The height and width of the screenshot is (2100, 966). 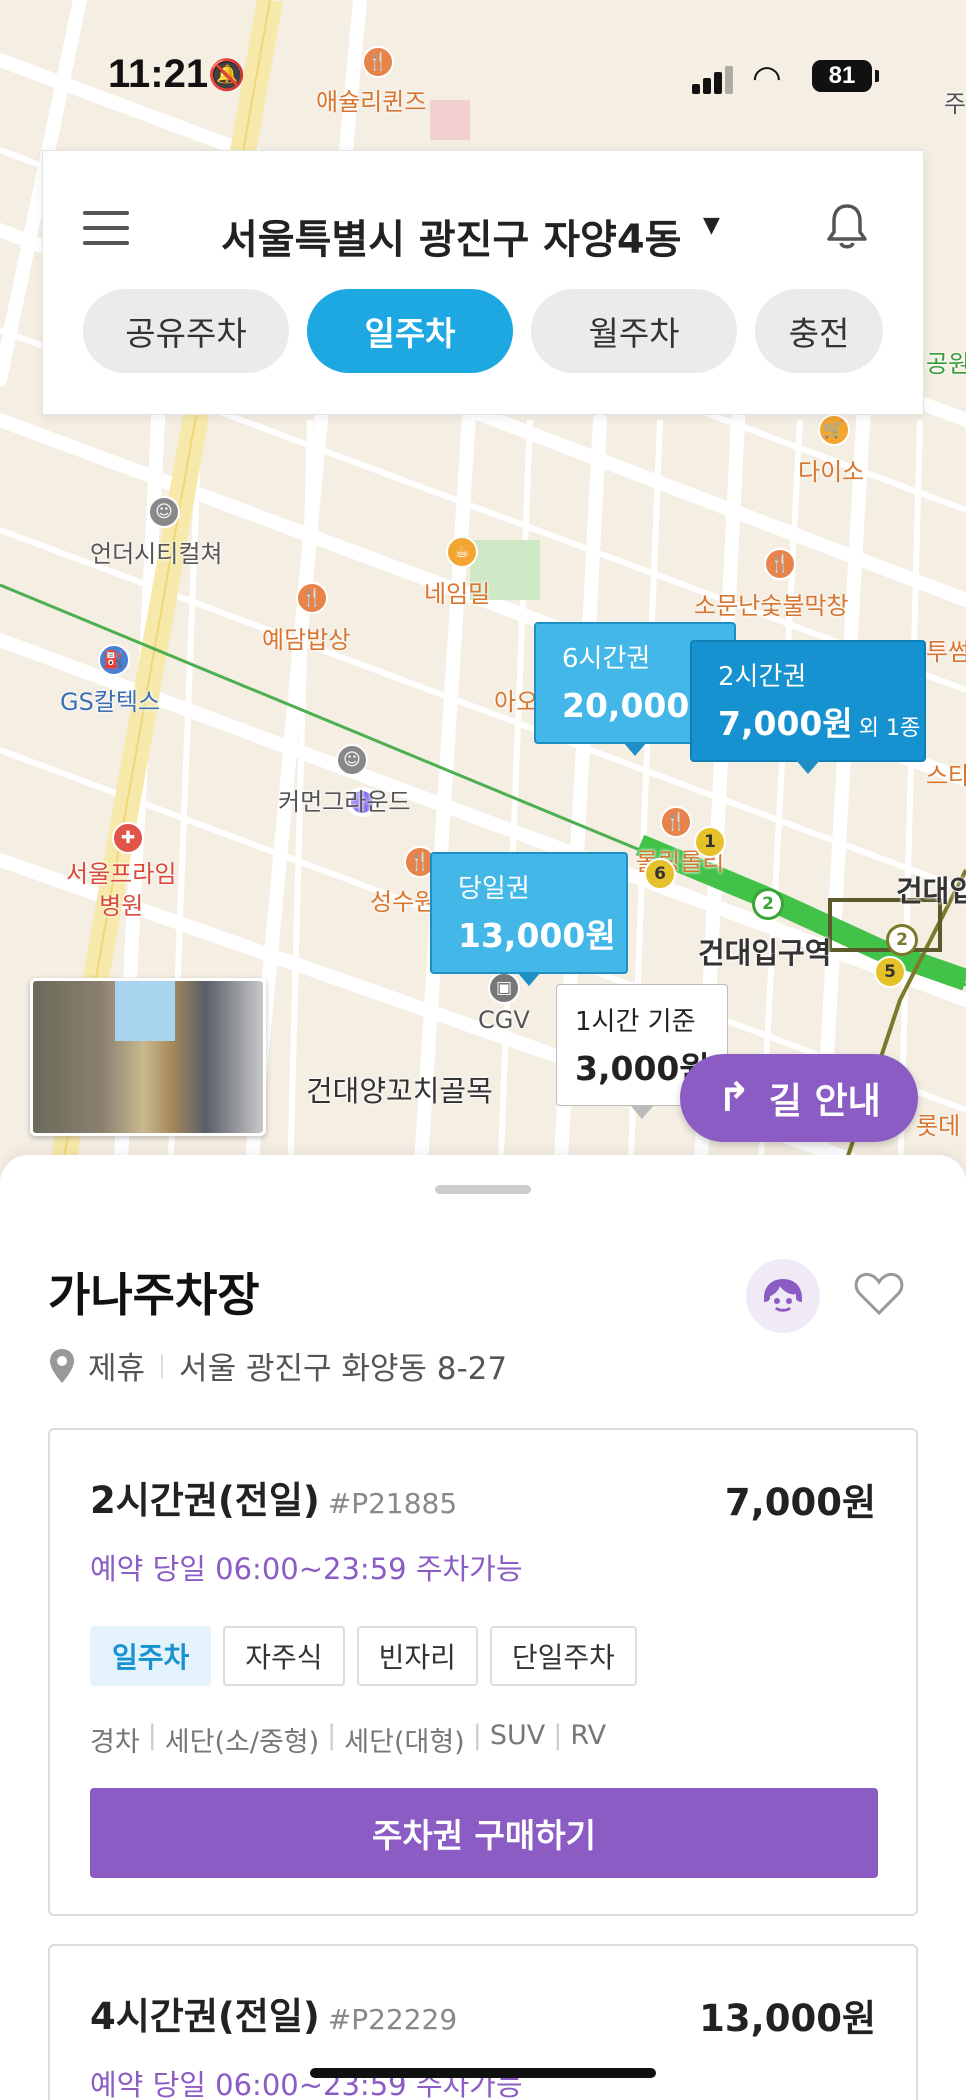 What do you see at coordinates (734, 1098) in the screenshot?
I see `turn-right-arrow-icon: ↱` at bounding box center [734, 1098].